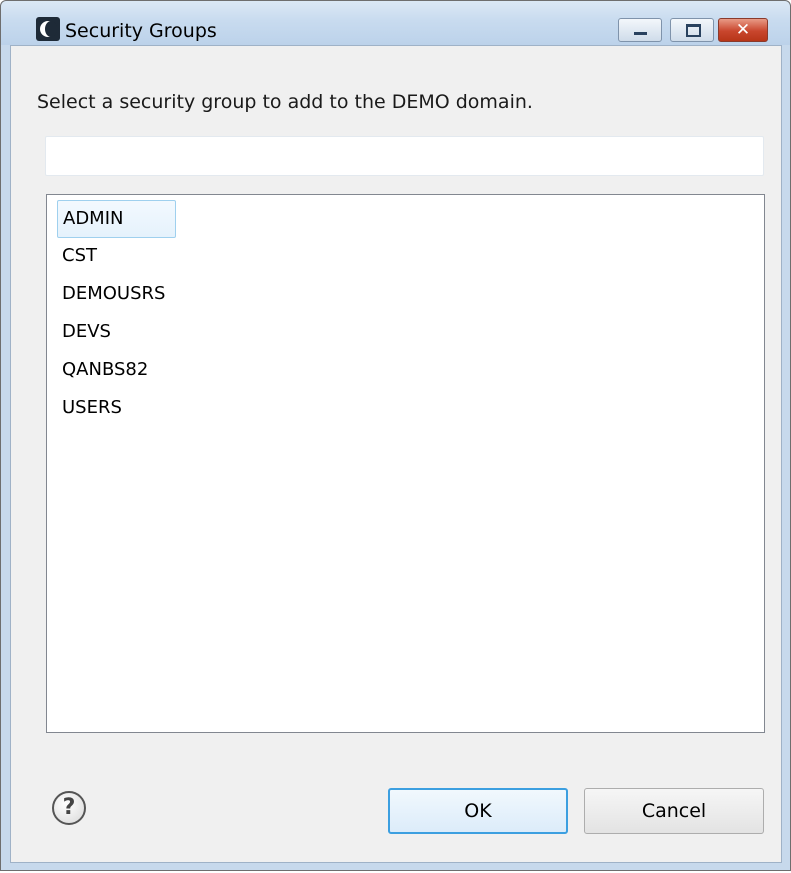  I want to click on maximize-icon, so click(693, 30).